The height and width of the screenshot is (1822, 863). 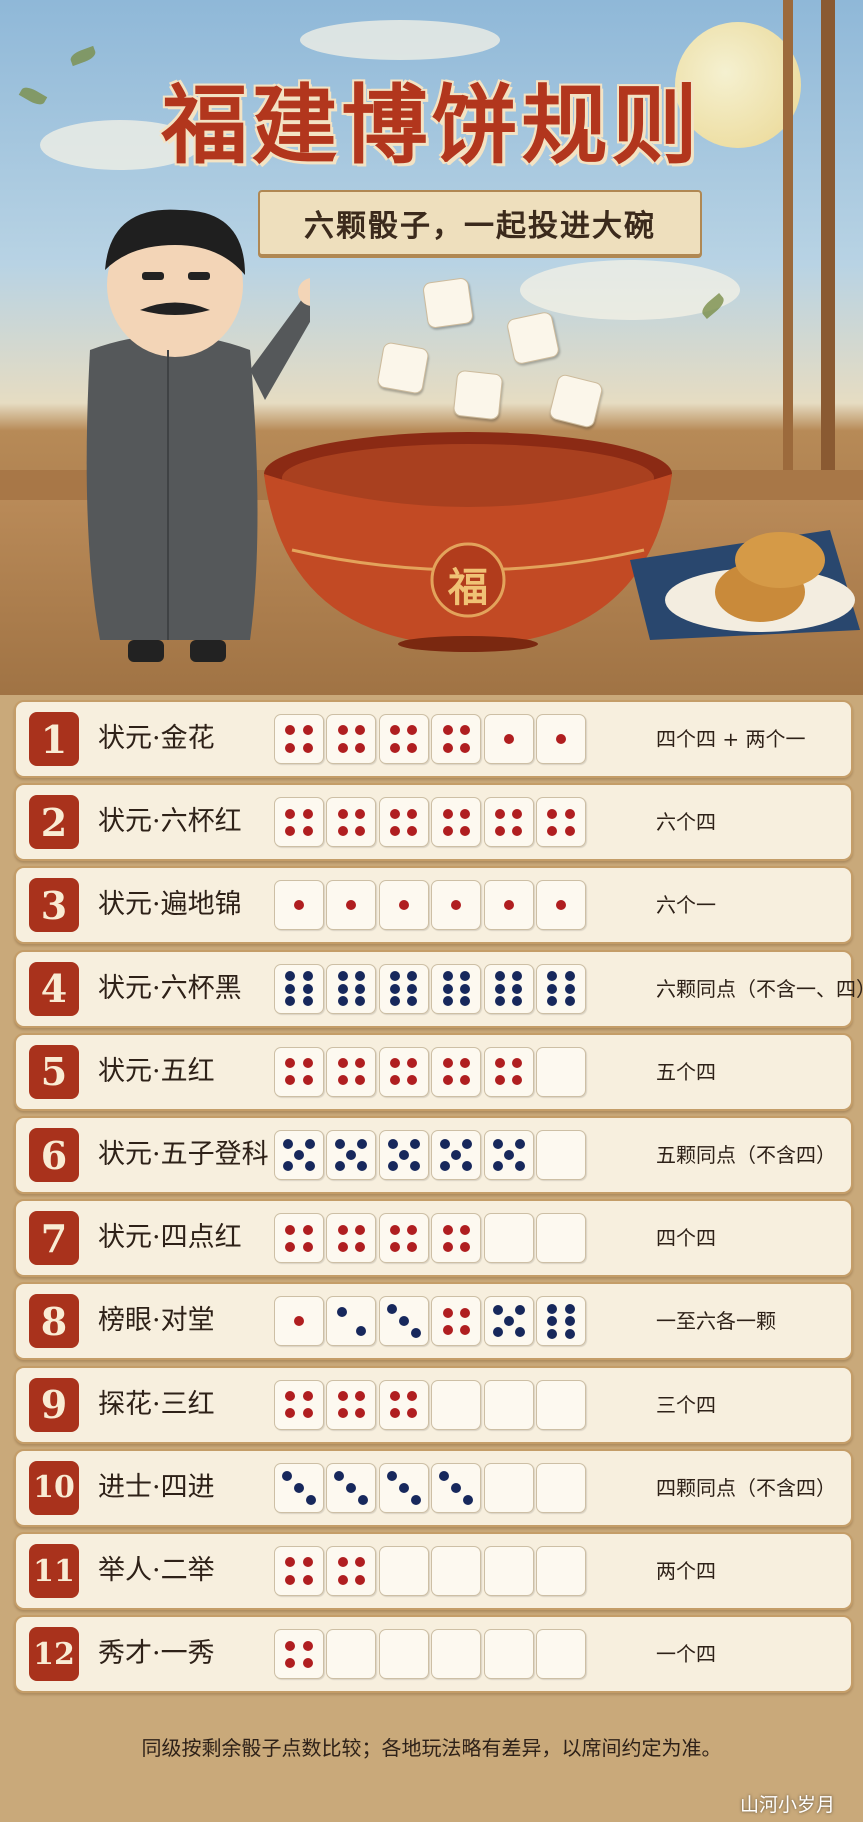 What do you see at coordinates (156, 1570) in the screenshot?
I see `rule-name: 举人·二举` at bounding box center [156, 1570].